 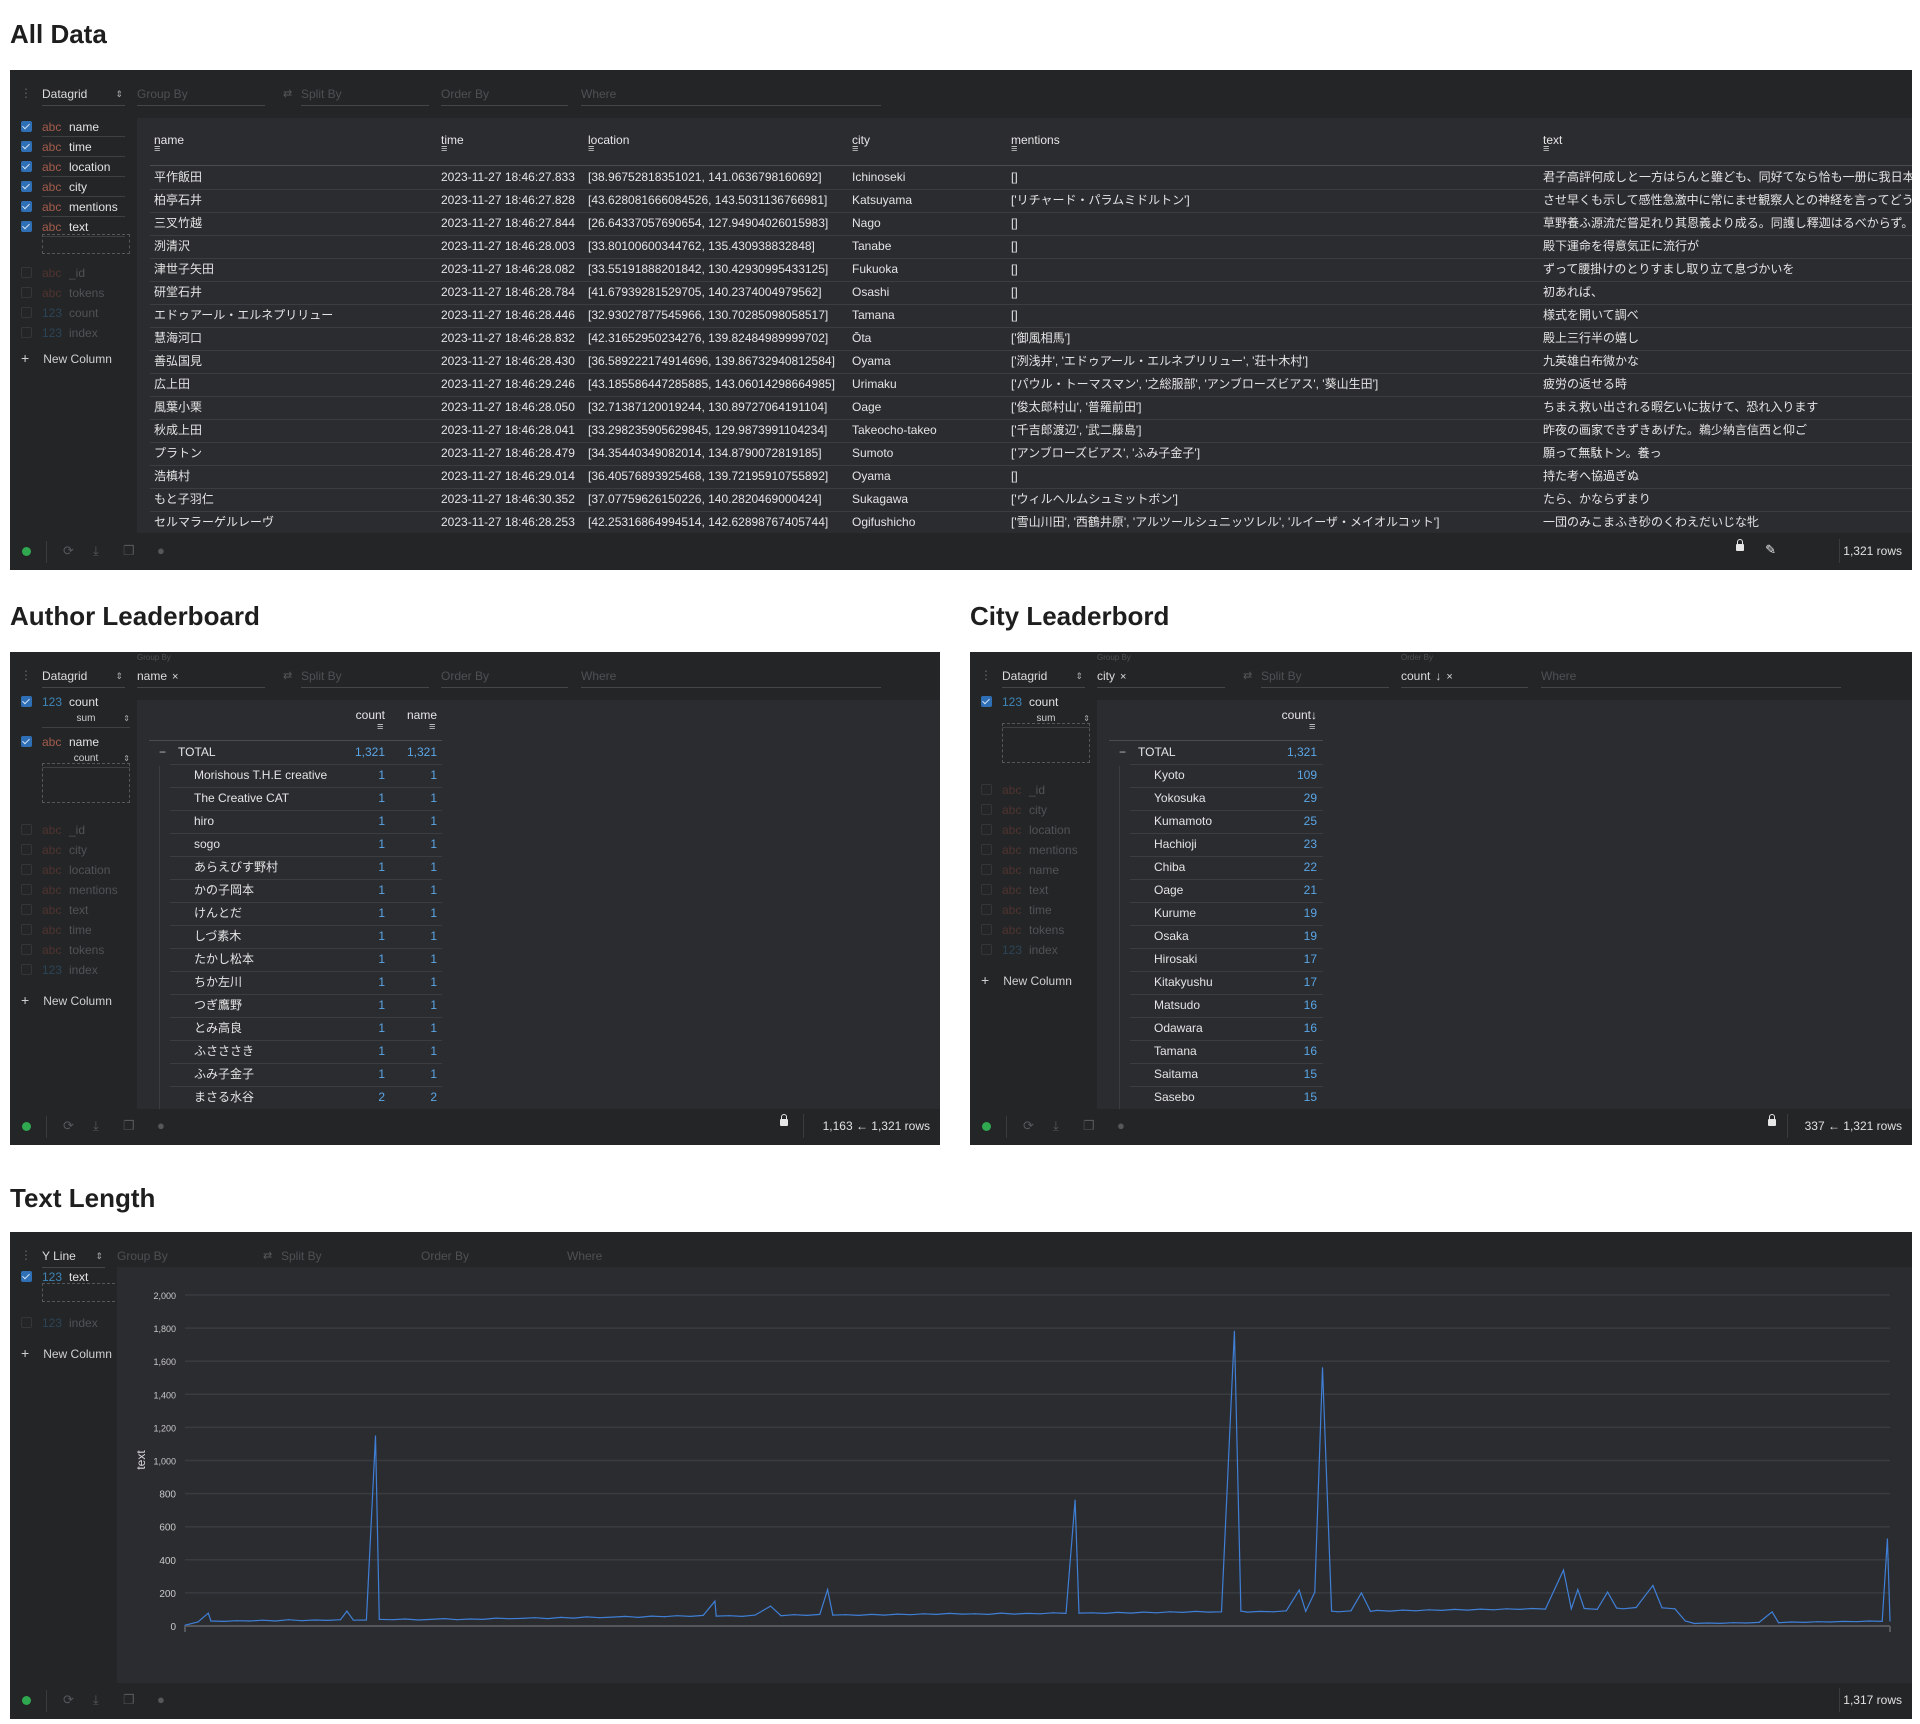 I want to click on plugin-select: Y Line ⇕, so click(x=73, y=1256).